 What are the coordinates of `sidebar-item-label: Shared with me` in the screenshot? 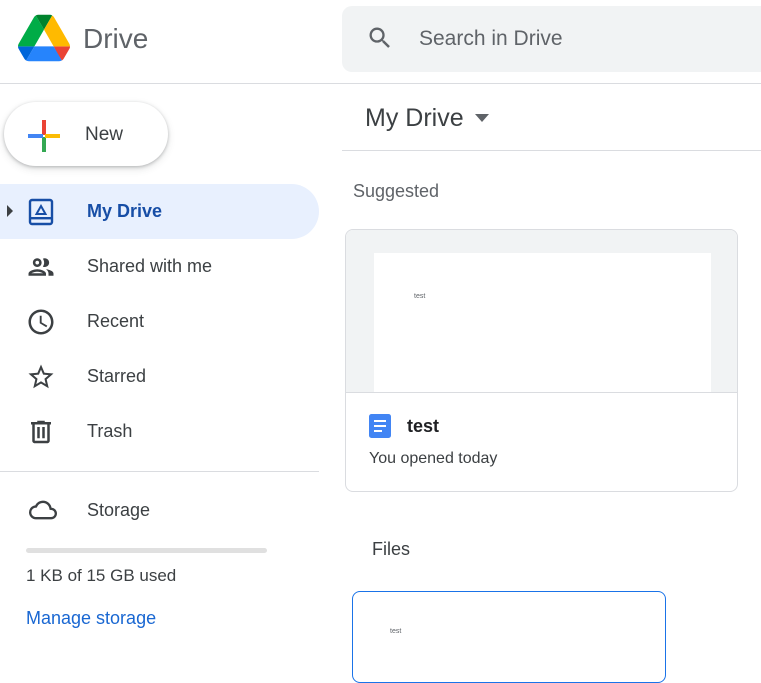 It's located at (150, 266).